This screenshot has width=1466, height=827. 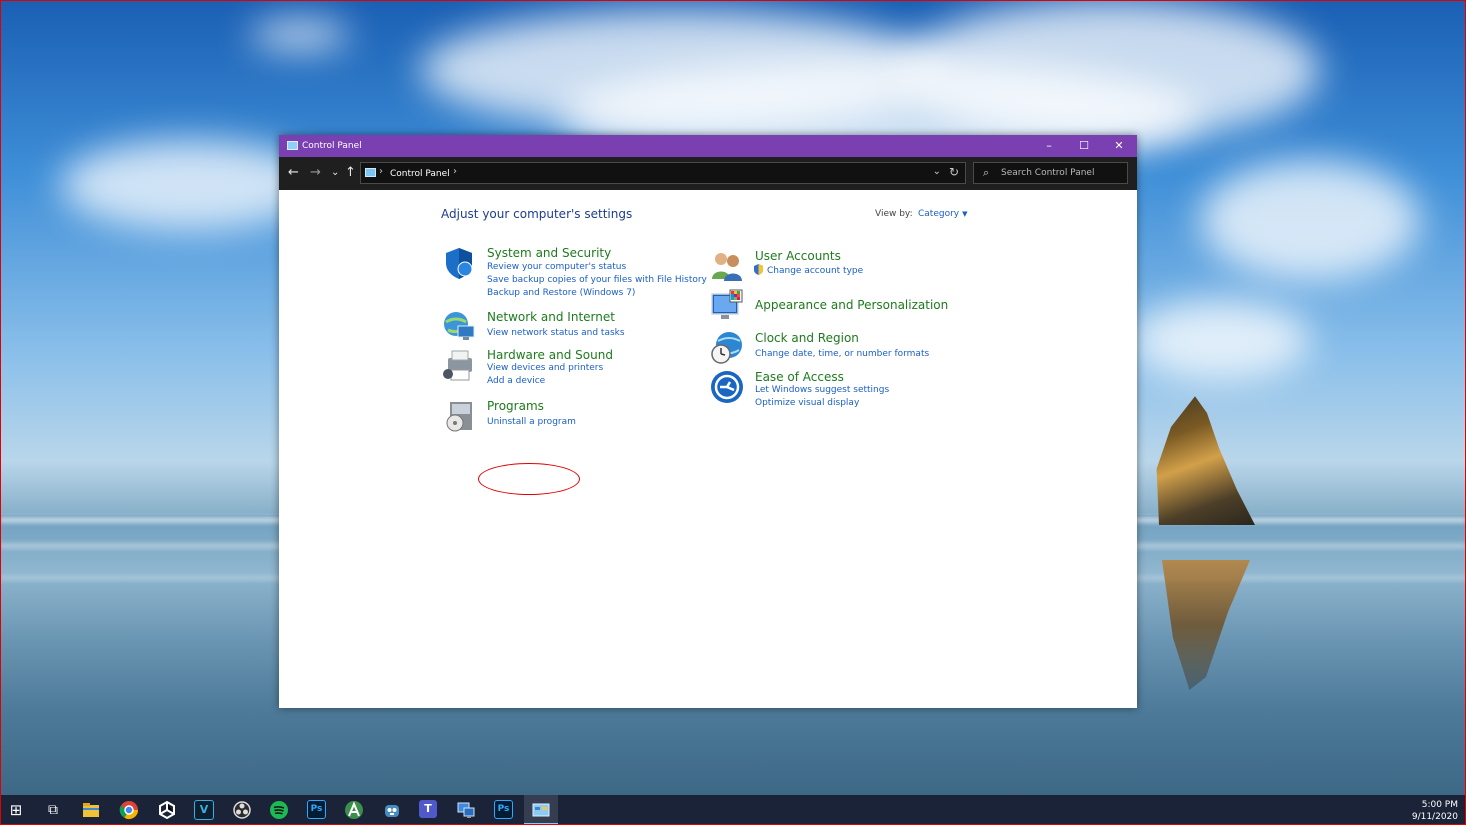 I want to click on dropdown-caret-icon: ▼, so click(x=965, y=214).